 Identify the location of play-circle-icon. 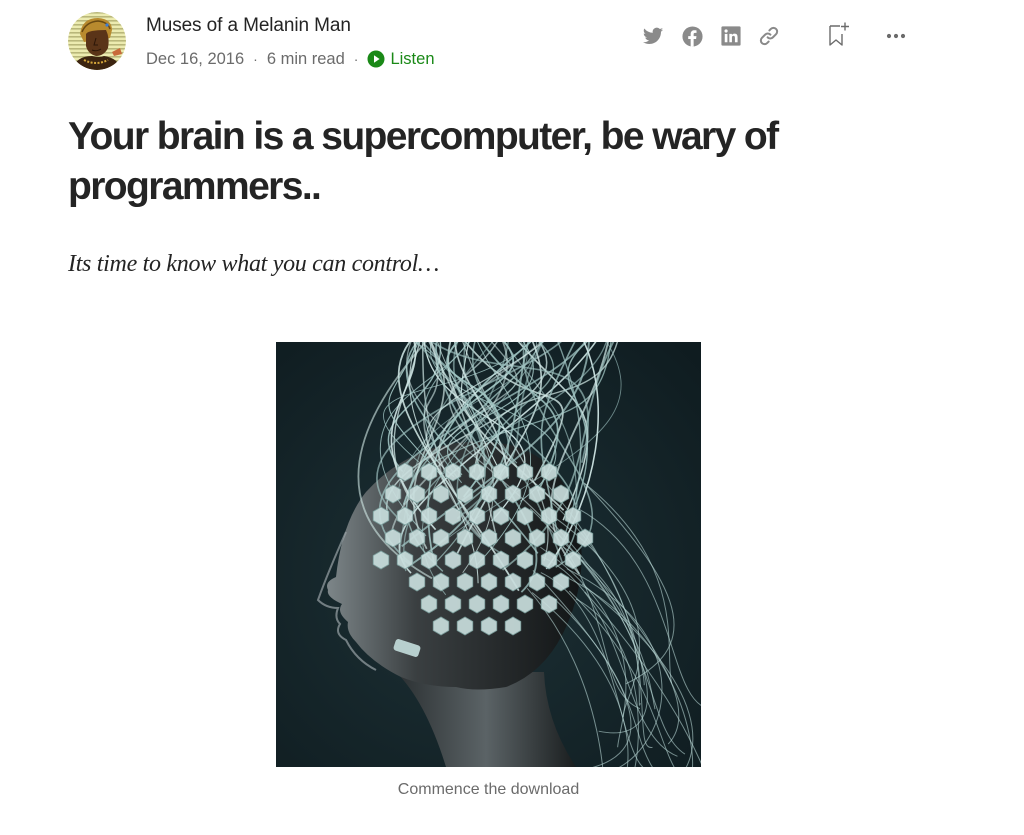
(376, 59).